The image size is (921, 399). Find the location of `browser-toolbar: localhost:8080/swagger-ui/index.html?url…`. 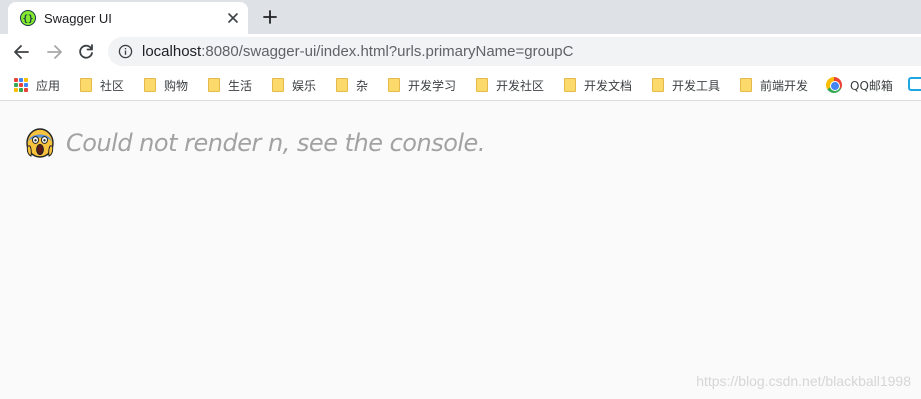

browser-toolbar: localhost:8080/swagger-ui/index.html?url… is located at coordinates (460, 51).